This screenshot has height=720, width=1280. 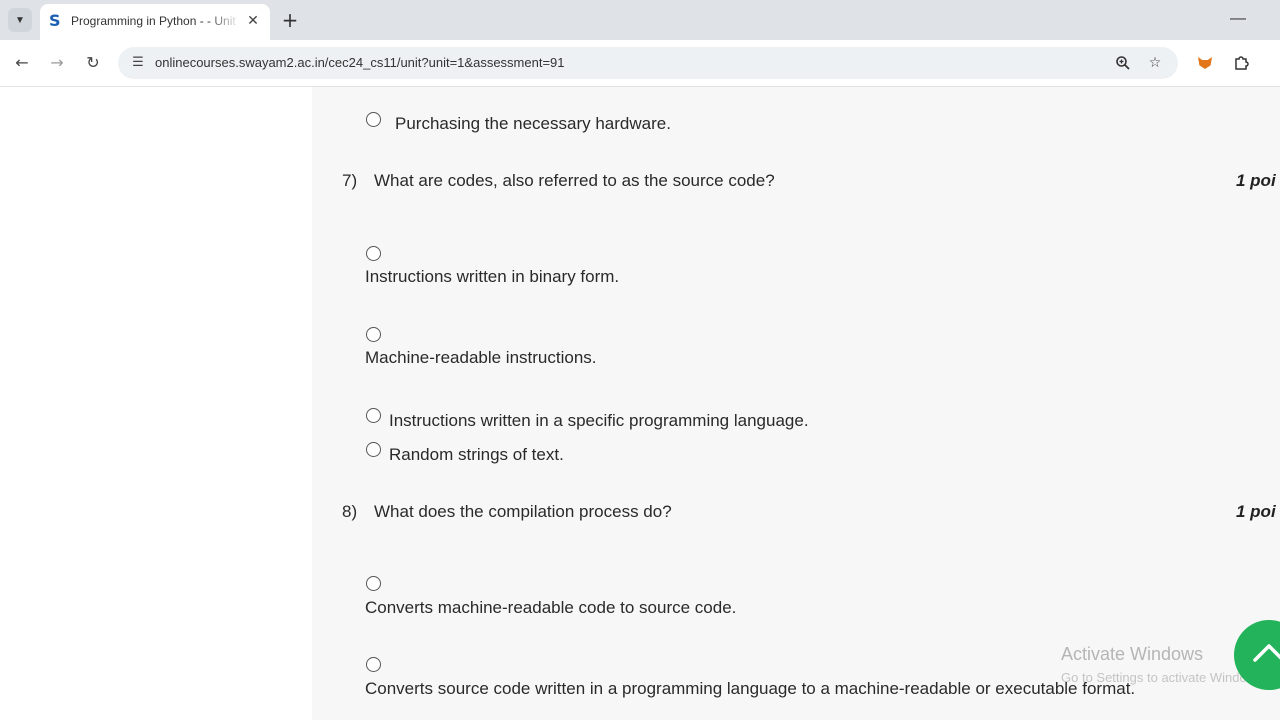 I want to click on zoom-icon, so click(x=1123, y=63).